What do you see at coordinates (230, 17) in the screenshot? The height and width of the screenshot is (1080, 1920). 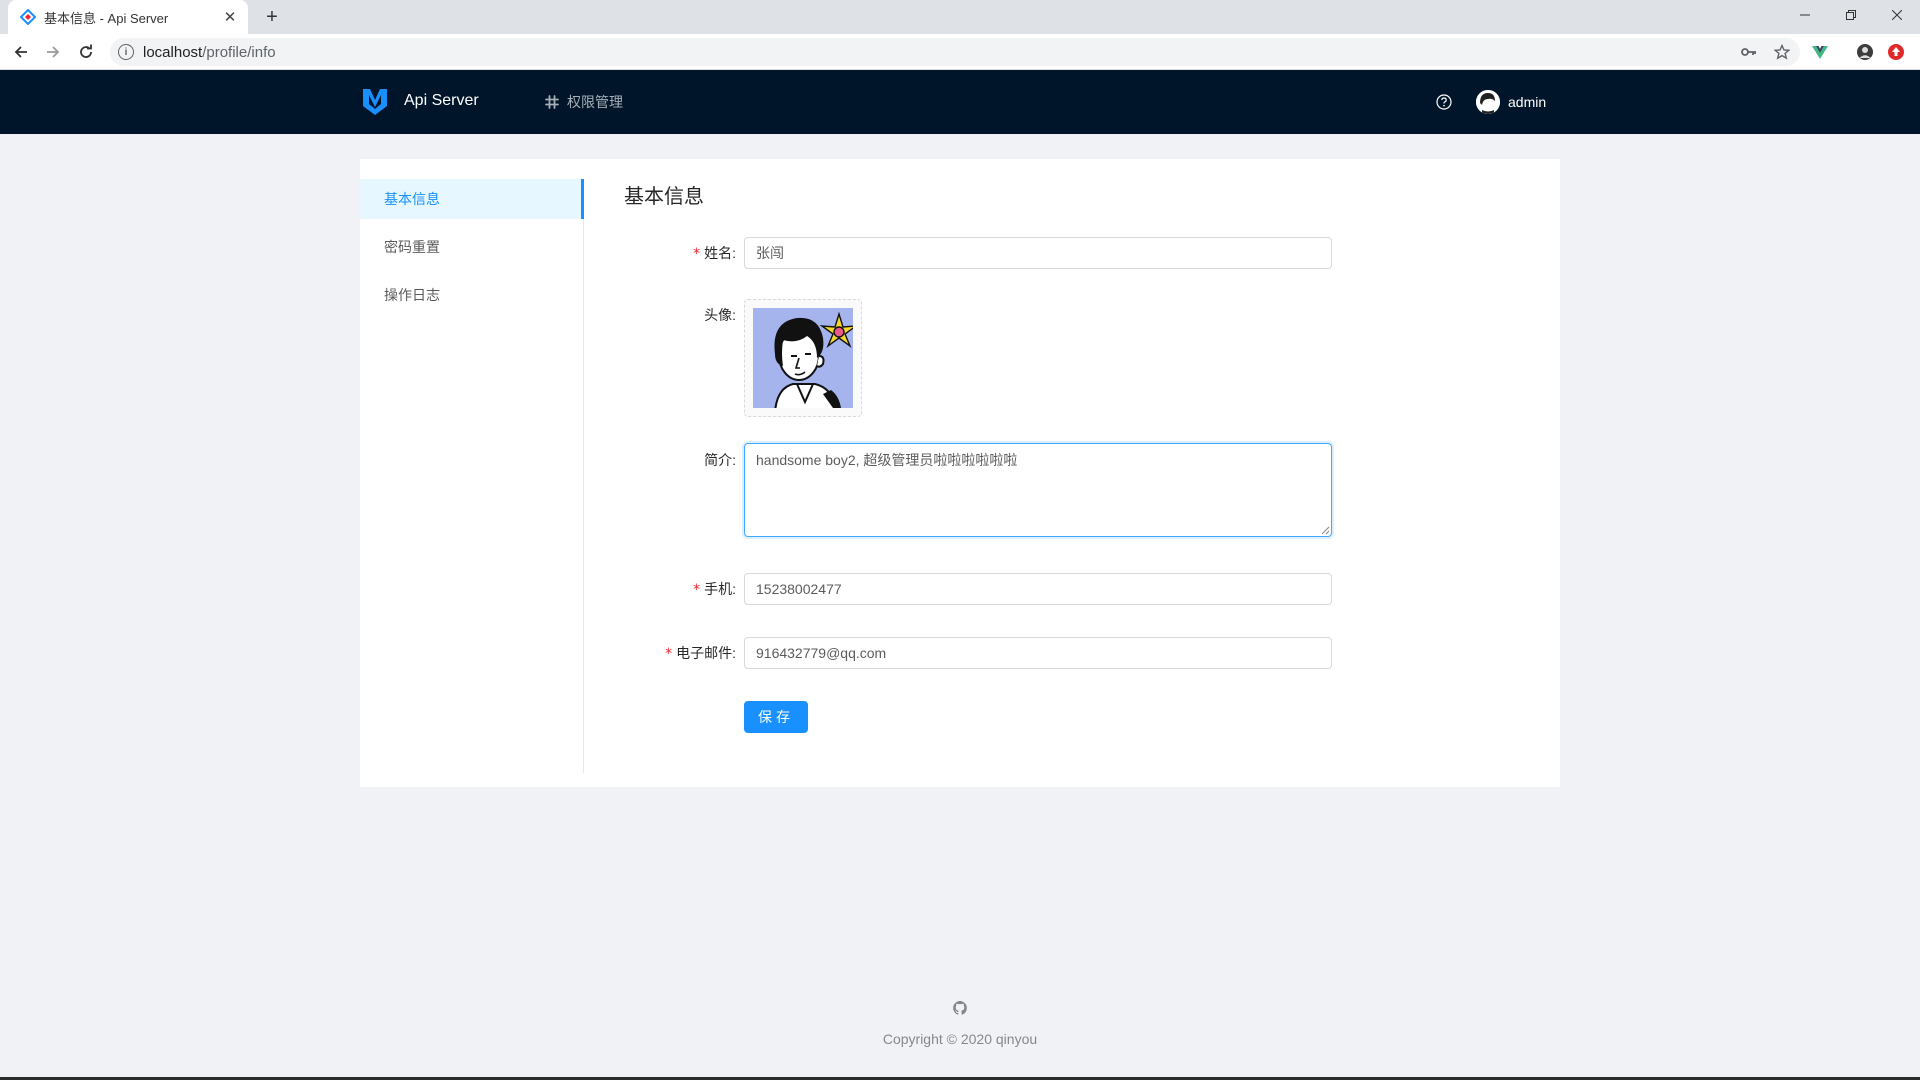 I see `tab-close-icon: ✕` at bounding box center [230, 17].